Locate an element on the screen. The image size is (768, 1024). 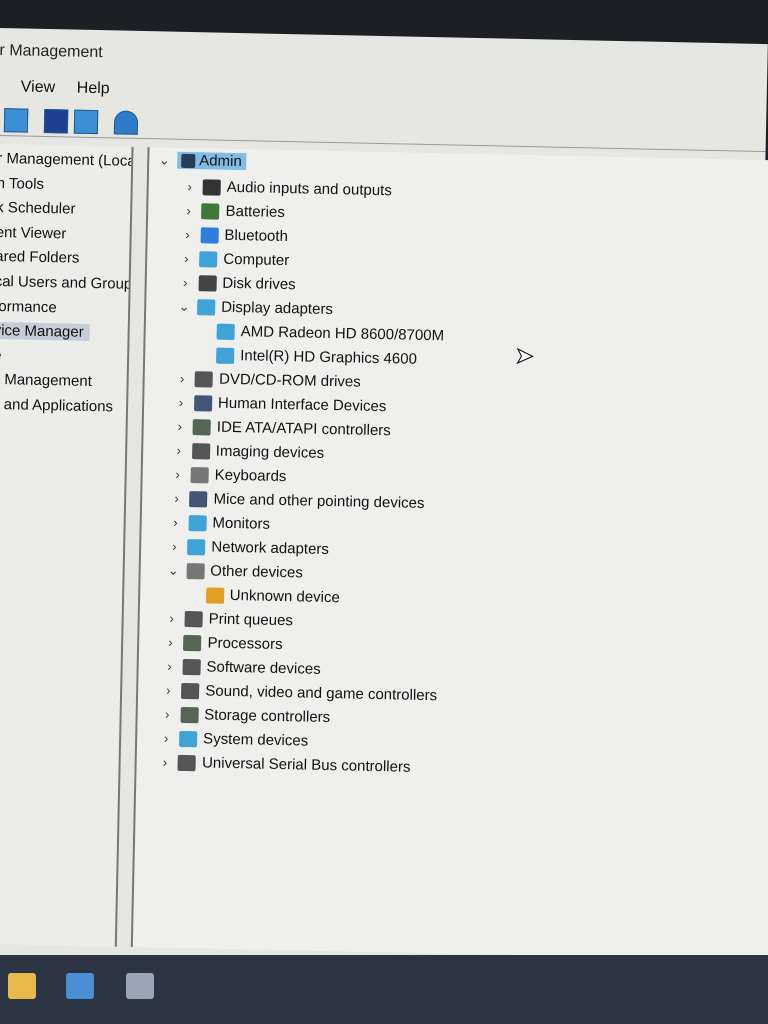
console-tree-item: cal Users and Groups is located at coordinates (67, 283).